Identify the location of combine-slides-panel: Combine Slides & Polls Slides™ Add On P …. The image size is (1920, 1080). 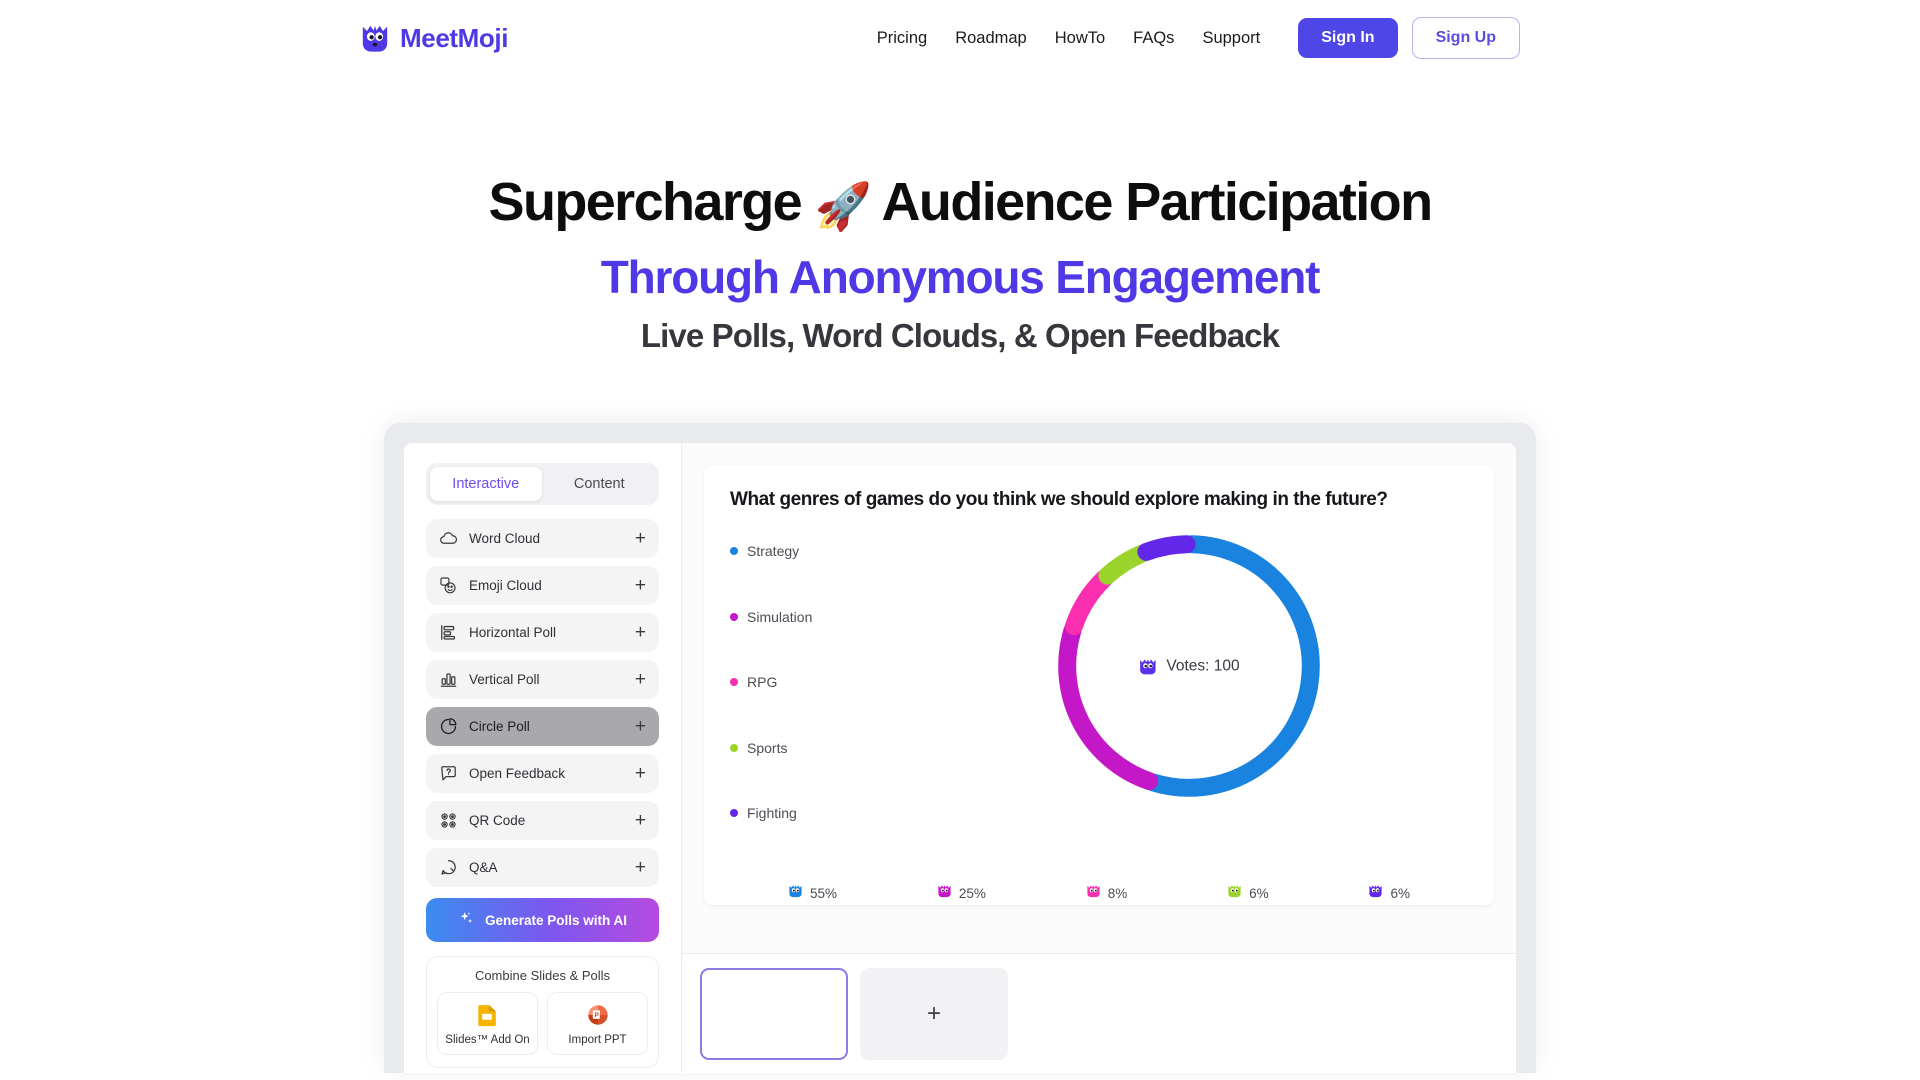
(542, 1012).